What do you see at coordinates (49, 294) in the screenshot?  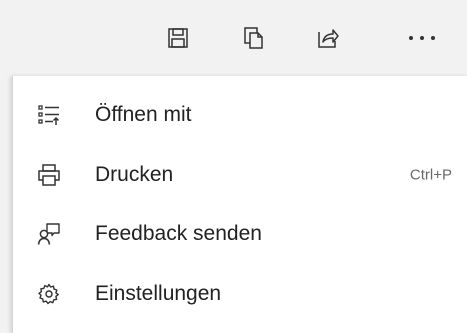 I see `settings-icon` at bounding box center [49, 294].